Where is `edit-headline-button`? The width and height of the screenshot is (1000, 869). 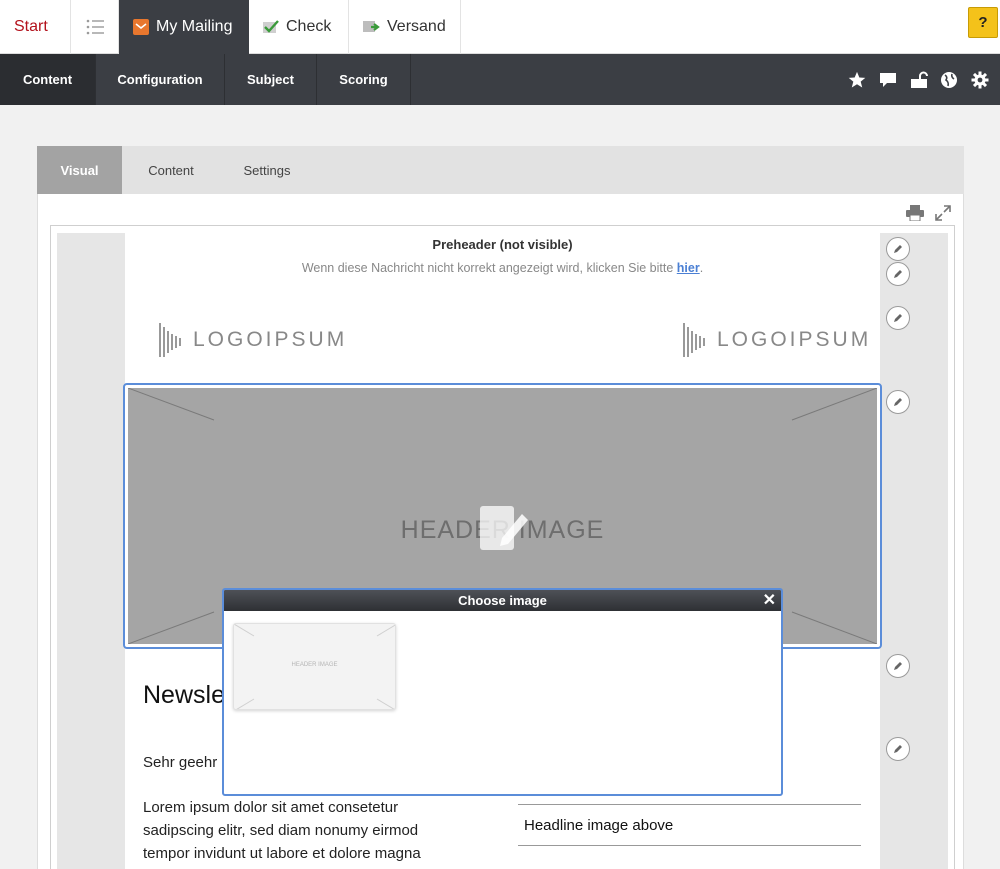
edit-headline-button is located at coordinates (898, 666).